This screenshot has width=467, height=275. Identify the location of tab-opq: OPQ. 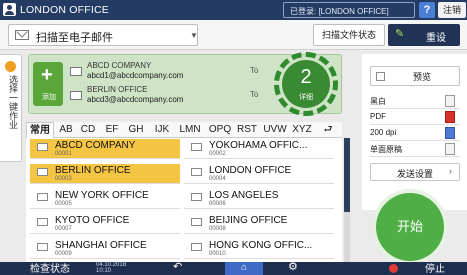
(220, 130).